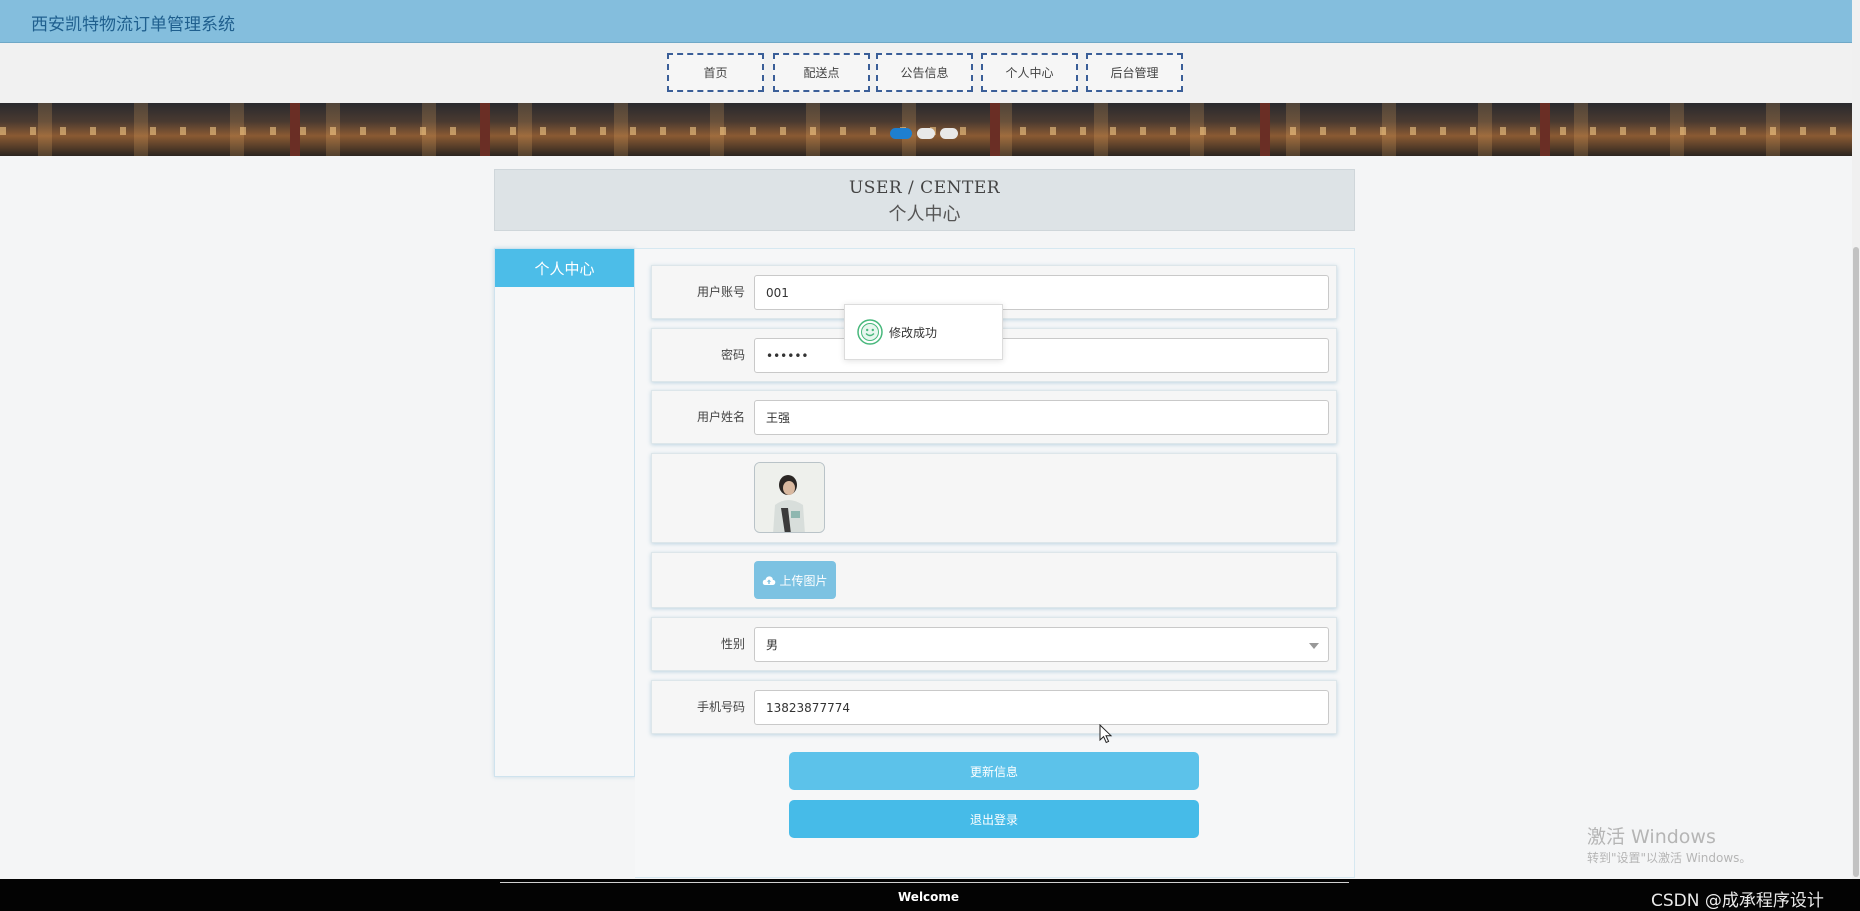  I want to click on page-title-en: USER / CENTER, so click(924, 188).